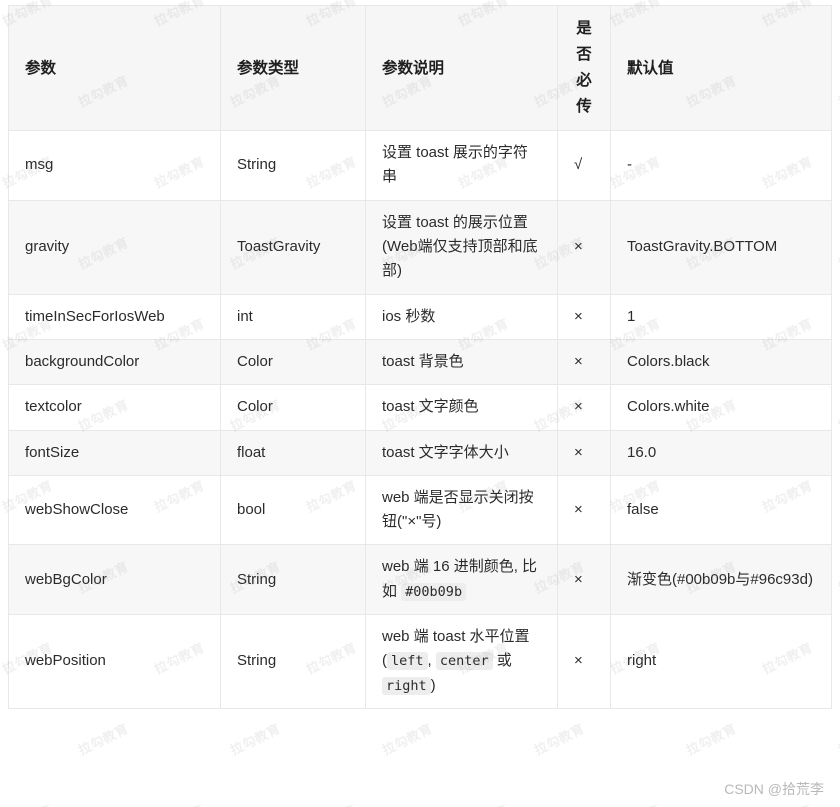 The image size is (840, 807). I want to click on cell-parameter-description: ios 秒数, so click(461, 316).